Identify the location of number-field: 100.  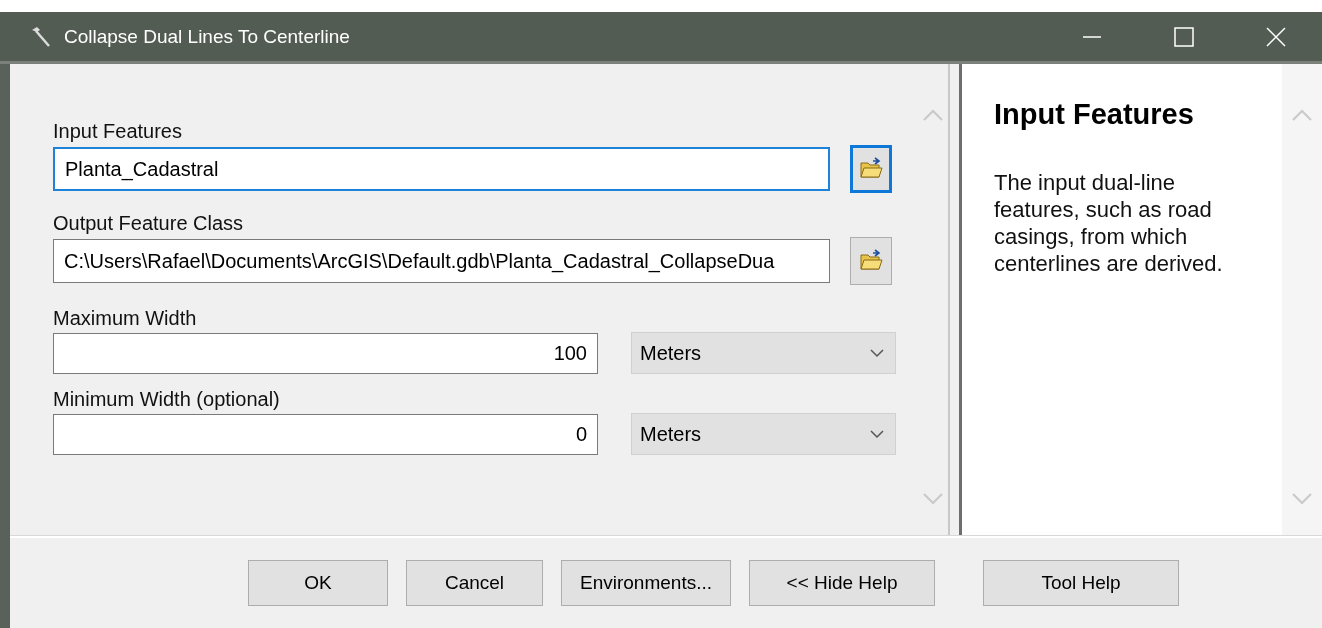
(325, 353).